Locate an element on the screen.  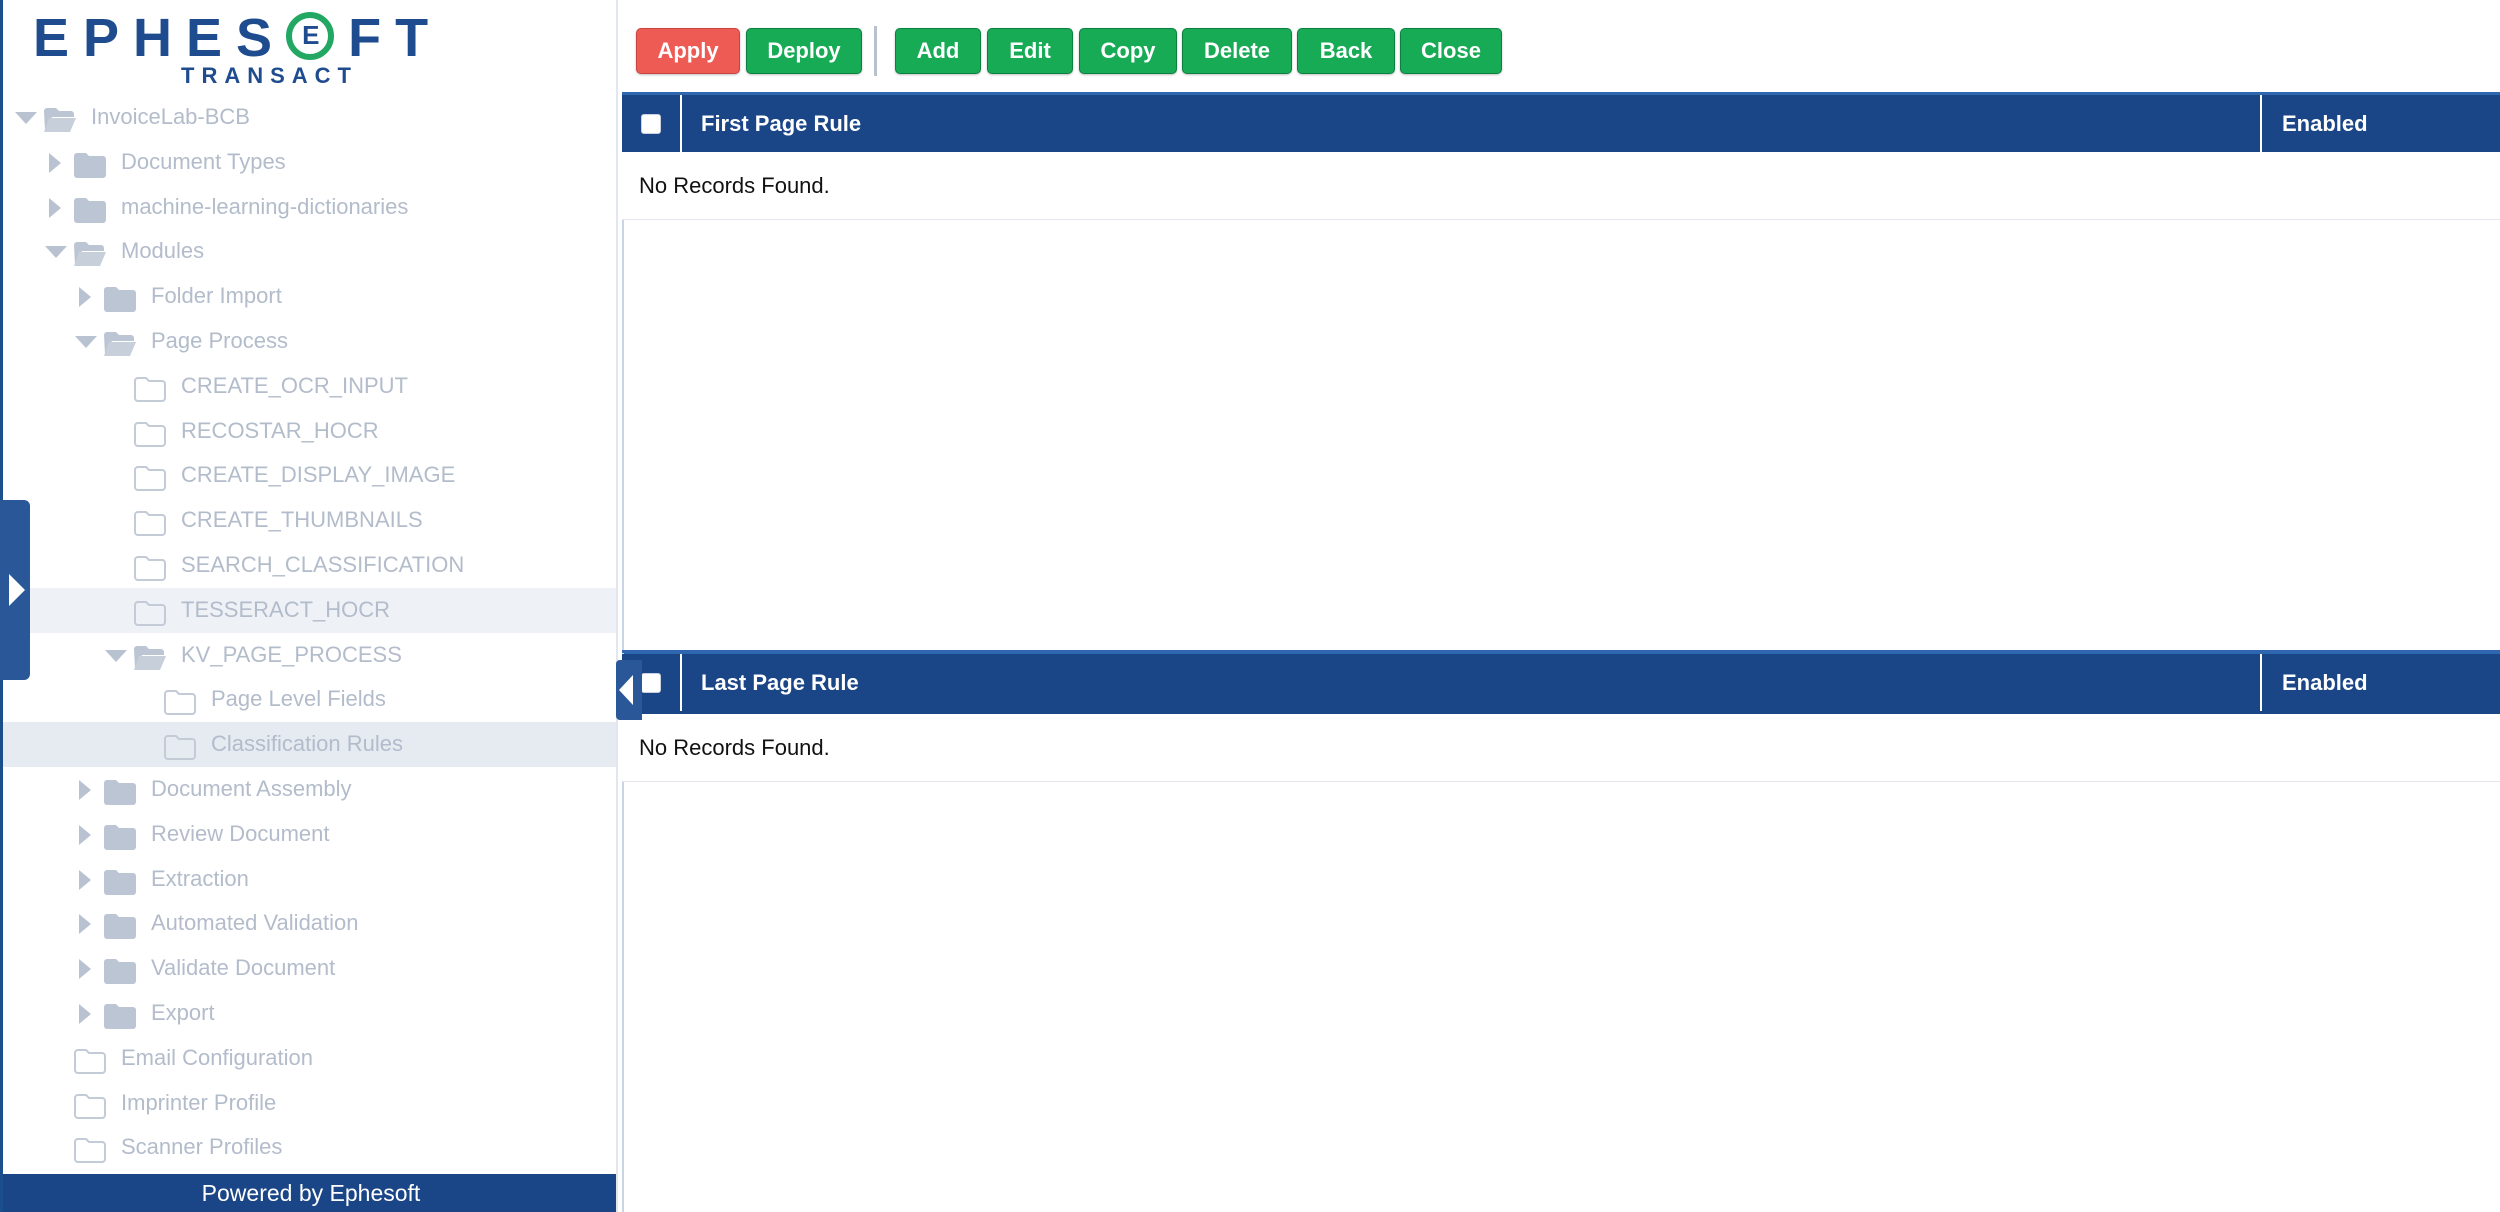
collapse-panel-handle is located at coordinates (629, 690).